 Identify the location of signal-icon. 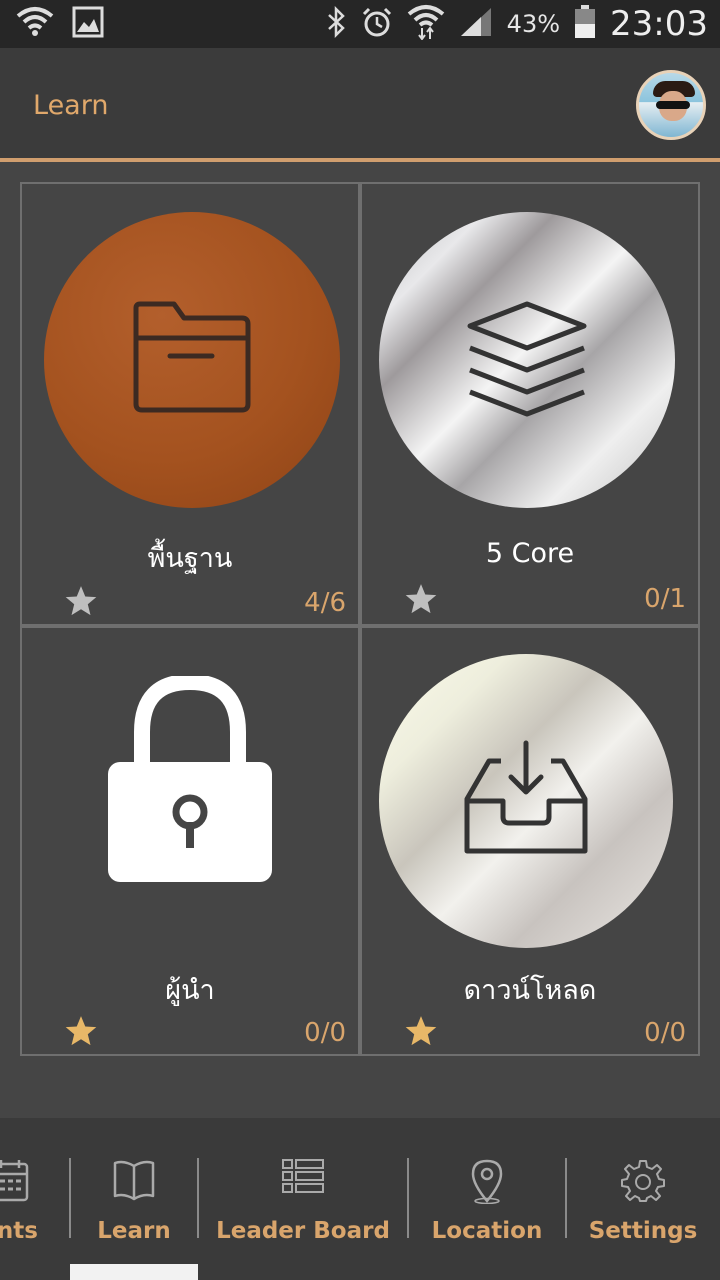
(476, 24).